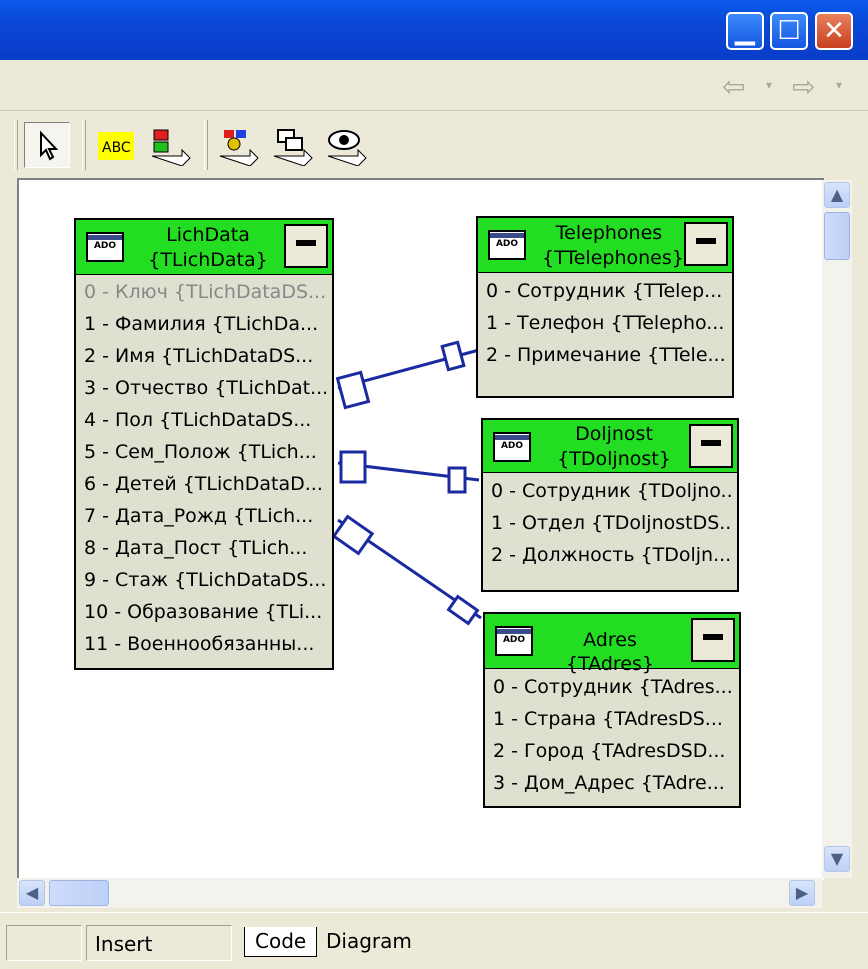 The width and height of the screenshot is (868, 969). I want to click on maximize-button: ☐, so click(789, 31).